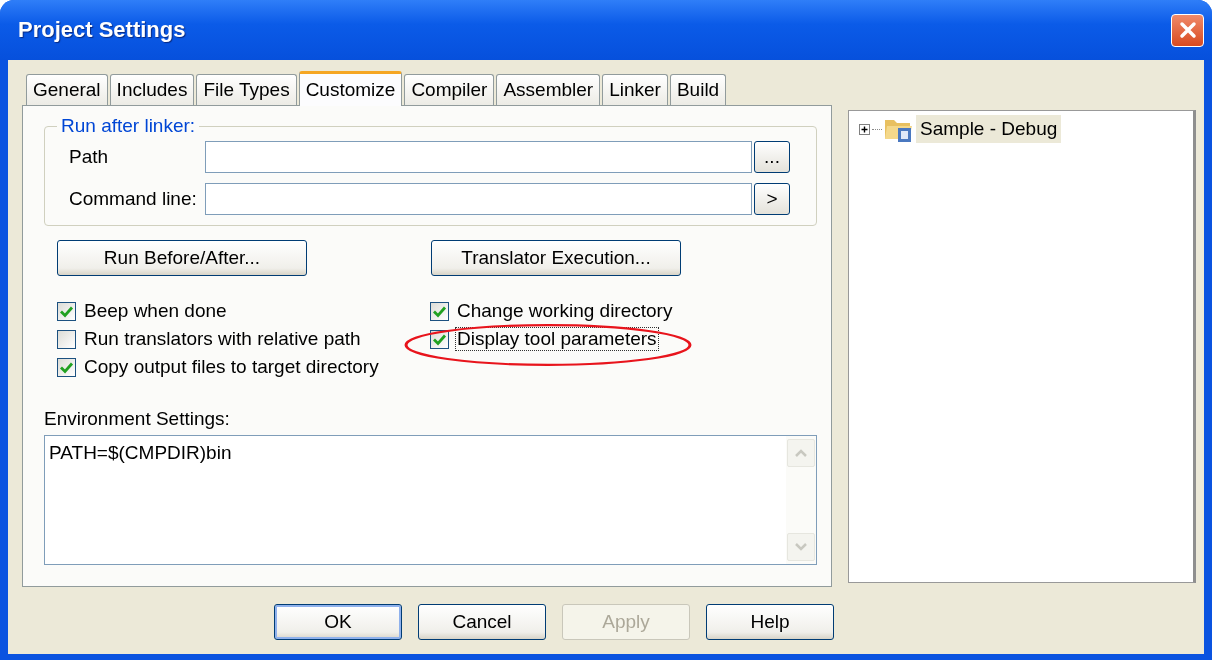 This screenshot has height=660, width=1212. What do you see at coordinates (231, 367) in the screenshot?
I see `checkbox-label: Copy output files to target directory` at bounding box center [231, 367].